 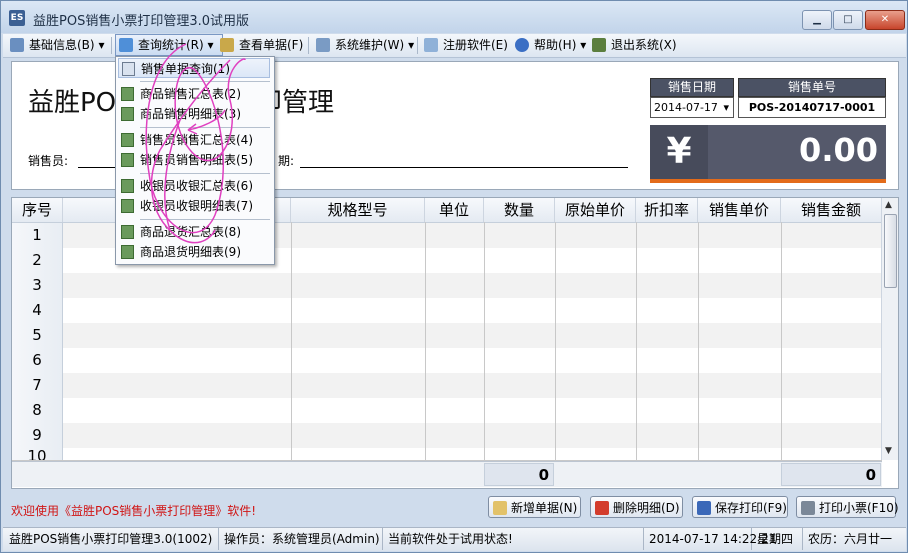 I want to click on menu-exit: 退出系统(X), so click(x=633, y=45).